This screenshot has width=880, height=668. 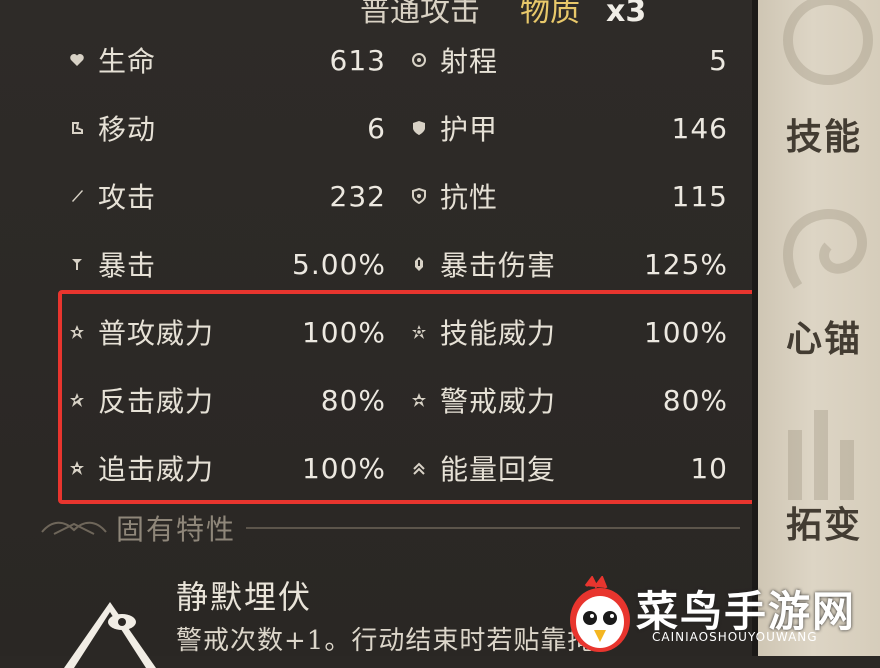 I want to click on range-icon, so click(x=419, y=60).